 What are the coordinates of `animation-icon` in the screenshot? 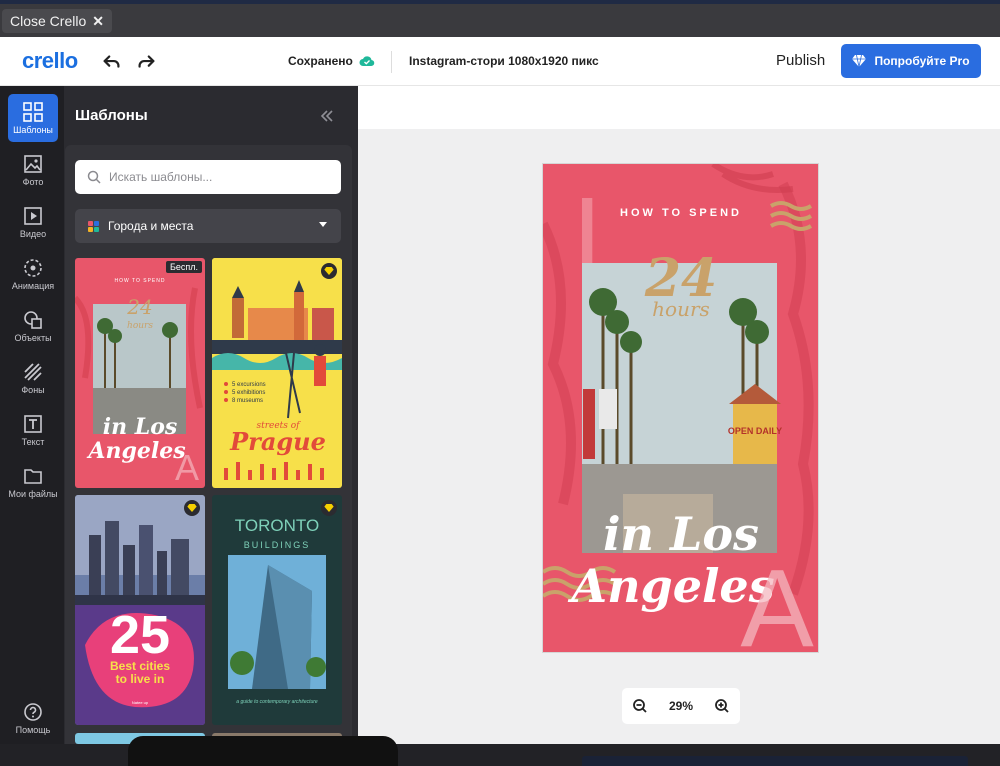 It's located at (33, 267).